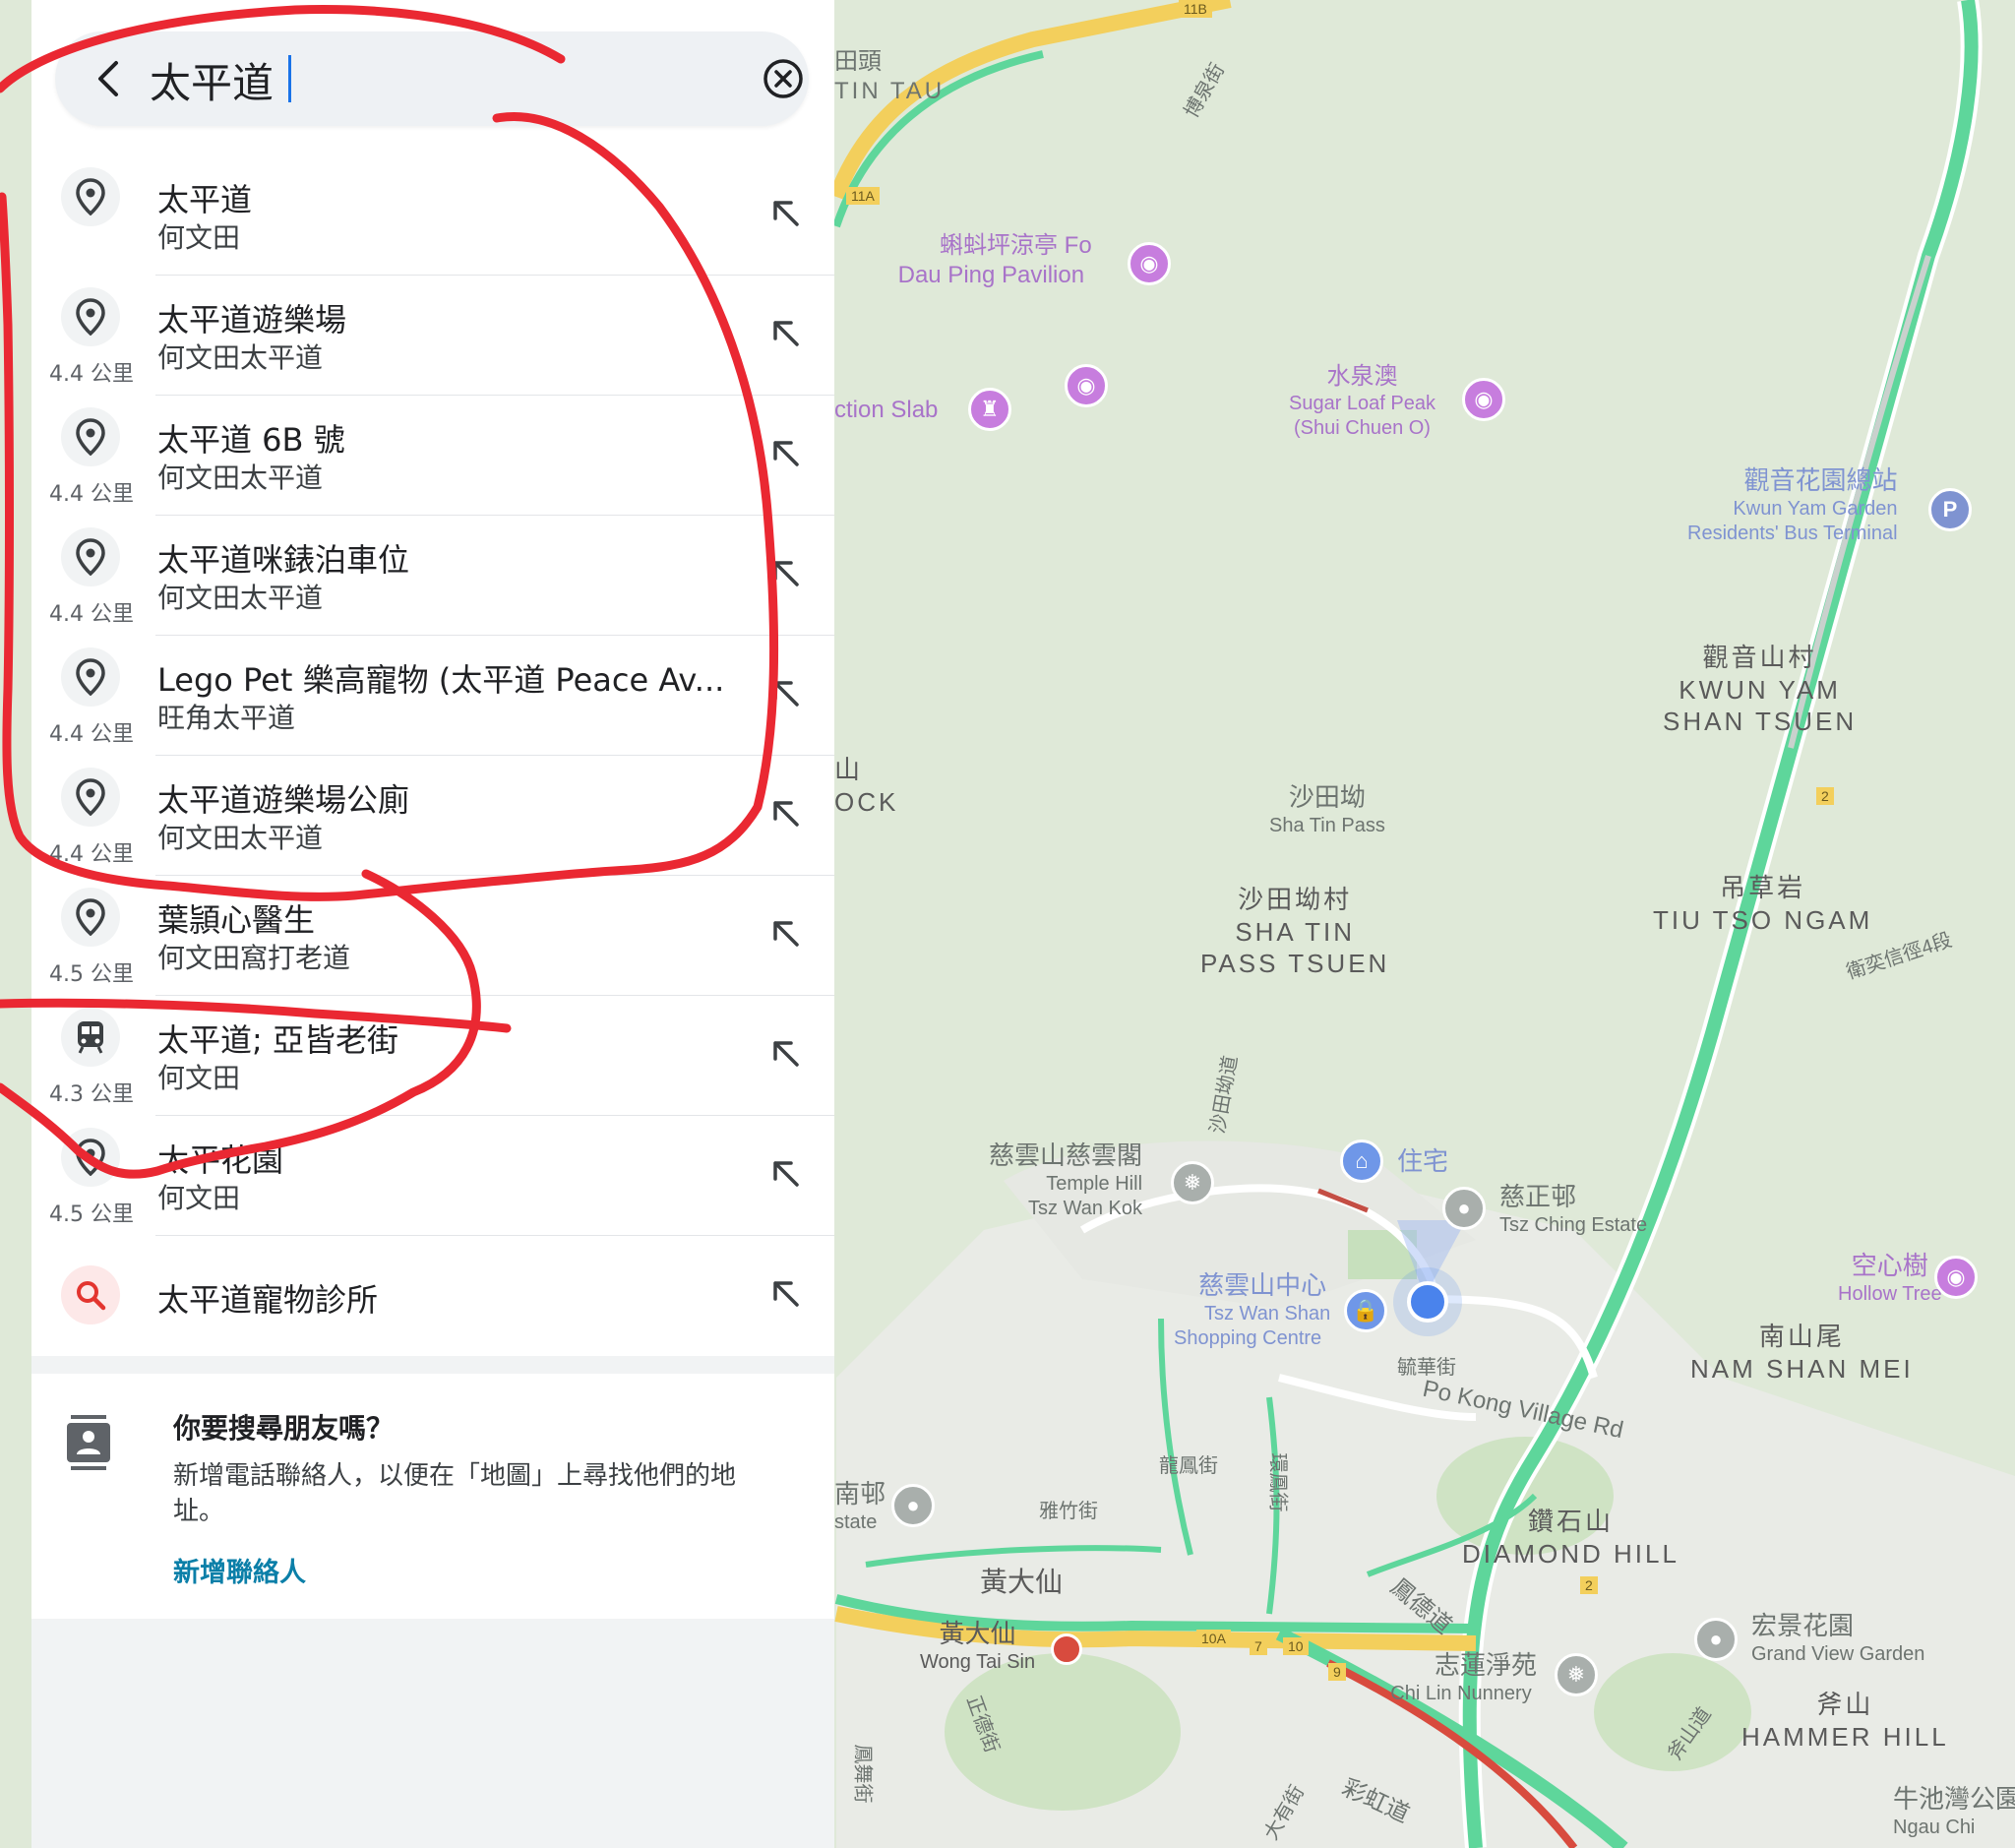 This screenshot has height=1848, width=2015. What do you see at coordinates (432, 576) in the screenshot?
I see `search-result-item: 4.4 公里 太平道咪錶泊車位 何文田太平道` at bounding box center [432, 576].